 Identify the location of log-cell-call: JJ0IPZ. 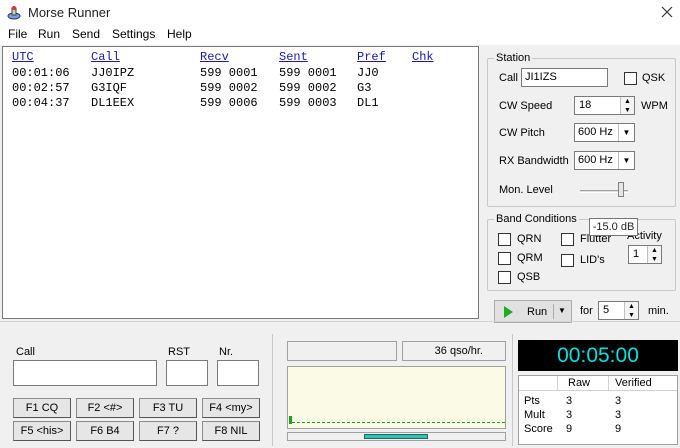
(113, 73).